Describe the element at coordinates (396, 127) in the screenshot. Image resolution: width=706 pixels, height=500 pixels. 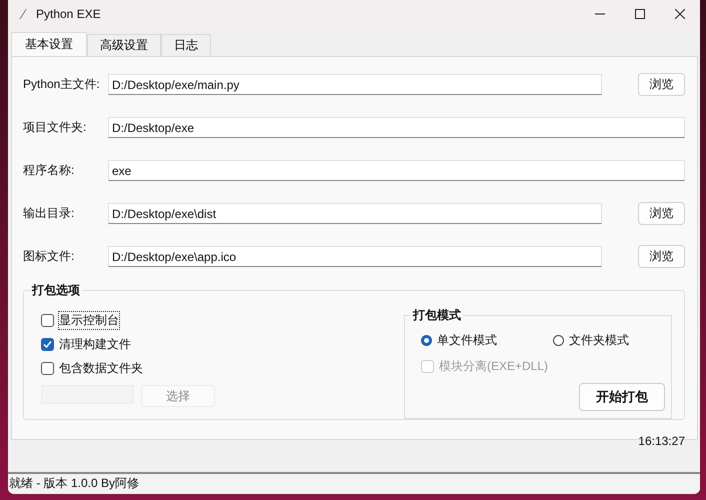
I see `path-field: D:/Desktop/exe` at that location.